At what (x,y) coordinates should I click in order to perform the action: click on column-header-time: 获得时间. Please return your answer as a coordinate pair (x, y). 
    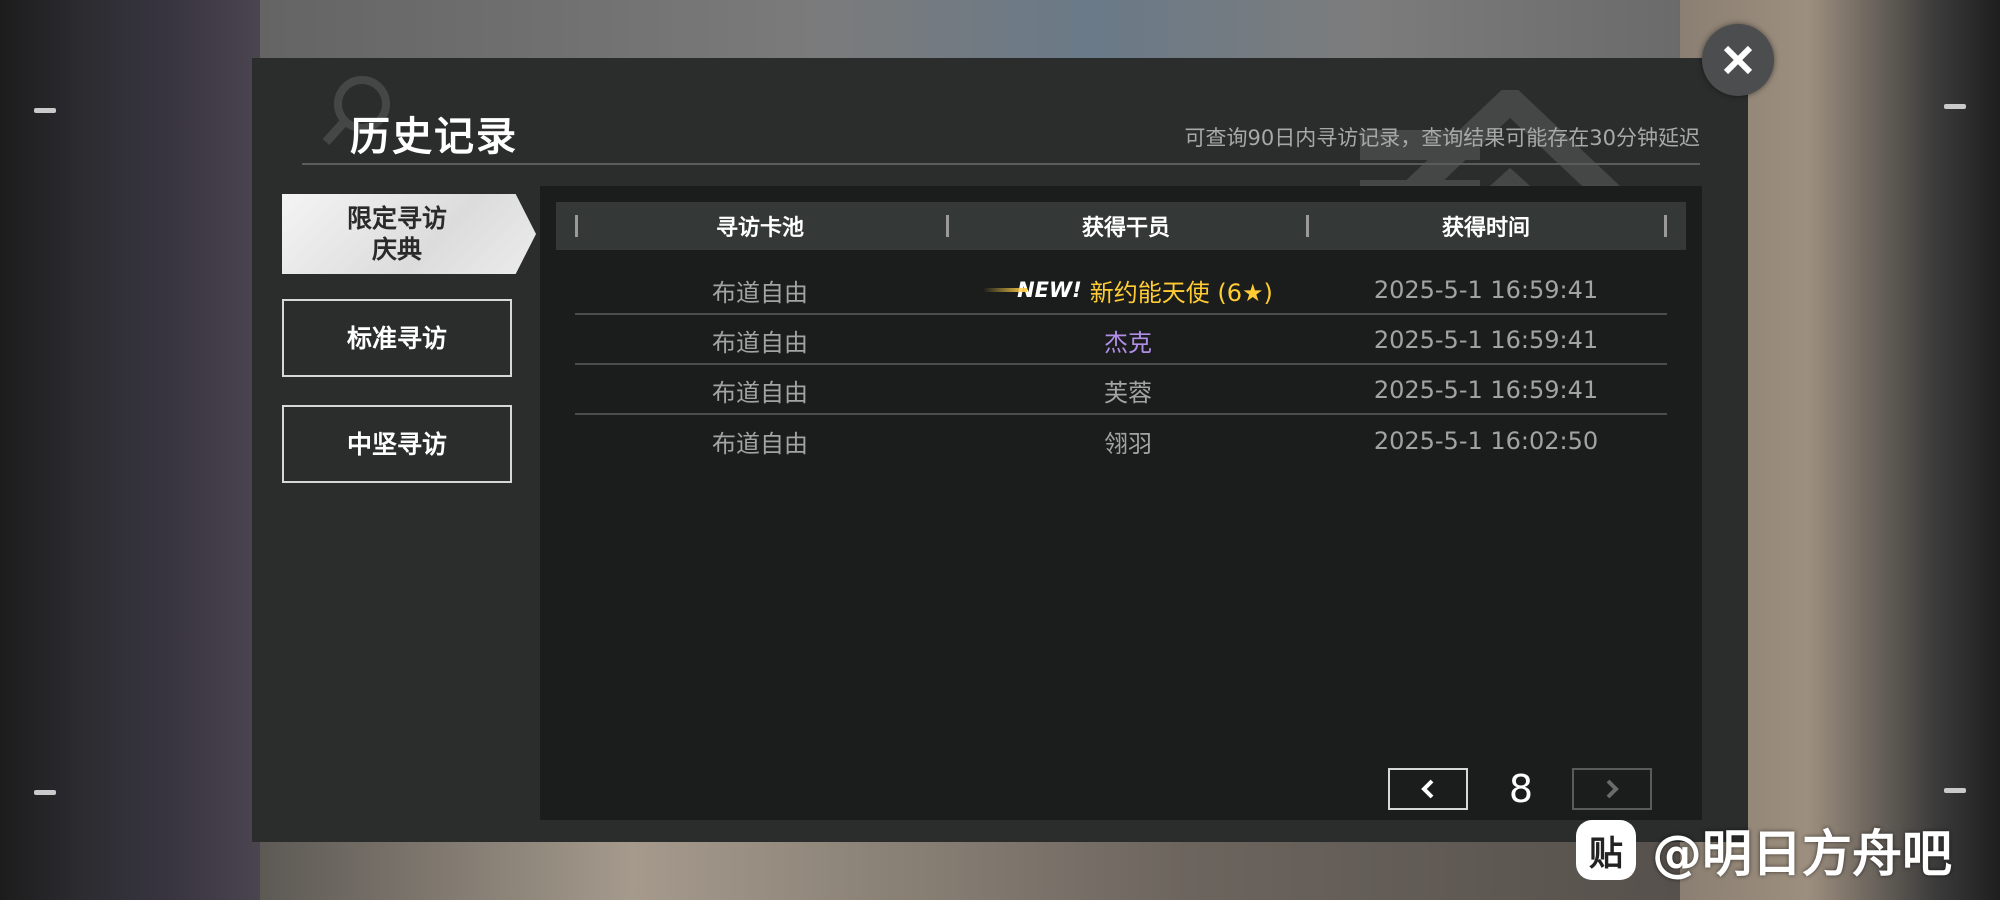
    Looking at the image, I should click on (1485, 228).